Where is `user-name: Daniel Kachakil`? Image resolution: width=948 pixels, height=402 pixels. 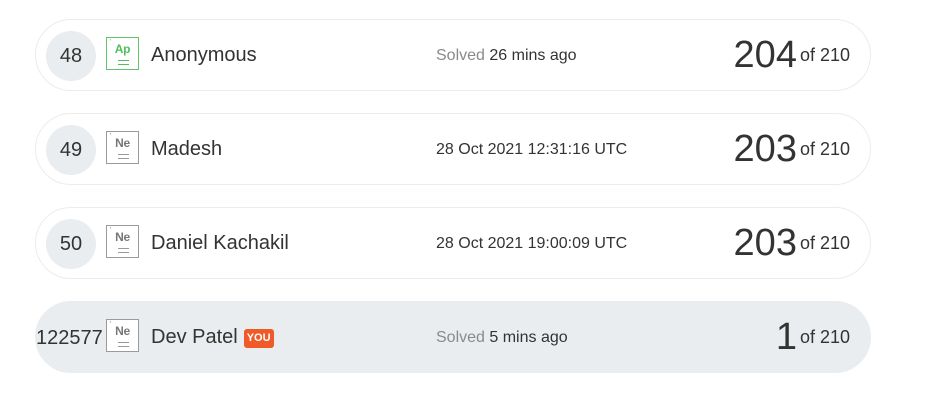
user-name: Daniel Kachakil is located at coordinates (220, 243).